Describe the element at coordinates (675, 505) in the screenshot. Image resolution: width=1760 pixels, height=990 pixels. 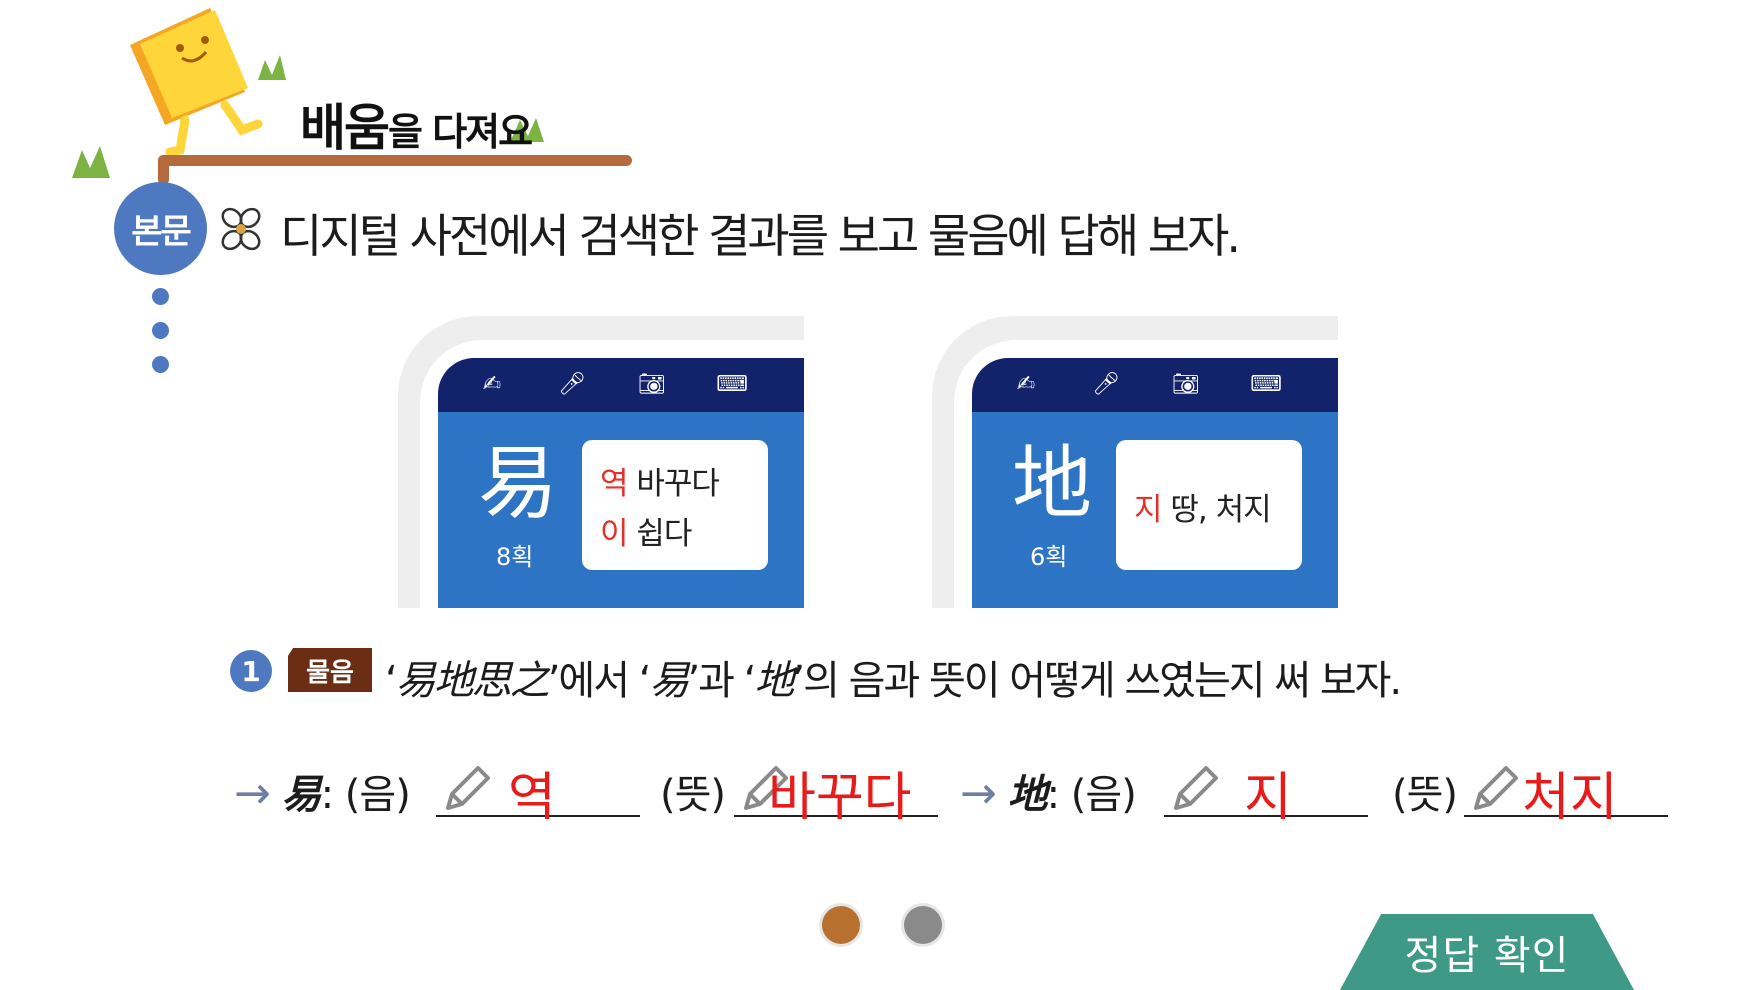
I see `reading-card: 역 바꾸다 이 쉽다` at that location.